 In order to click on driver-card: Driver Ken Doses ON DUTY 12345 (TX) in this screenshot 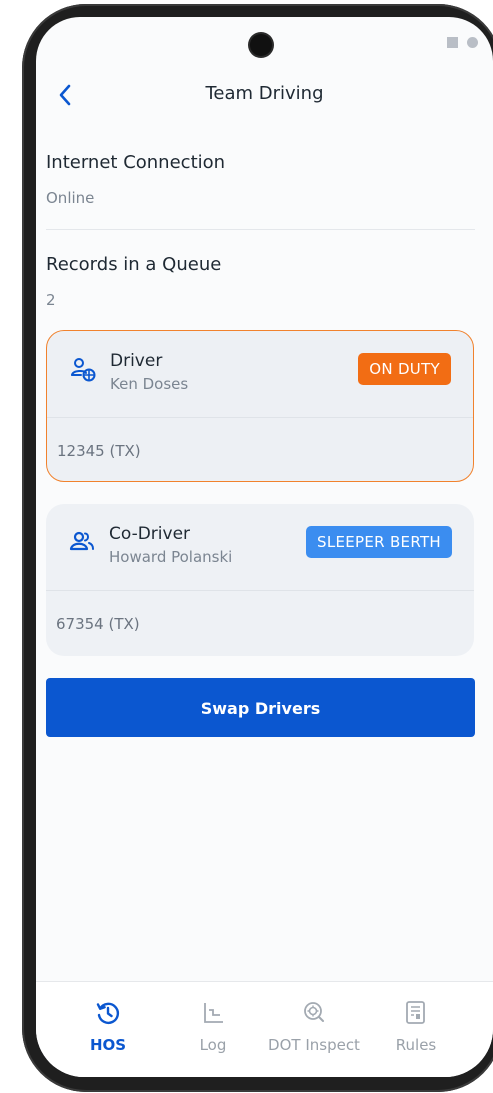, I will do `click(260, 406)`.